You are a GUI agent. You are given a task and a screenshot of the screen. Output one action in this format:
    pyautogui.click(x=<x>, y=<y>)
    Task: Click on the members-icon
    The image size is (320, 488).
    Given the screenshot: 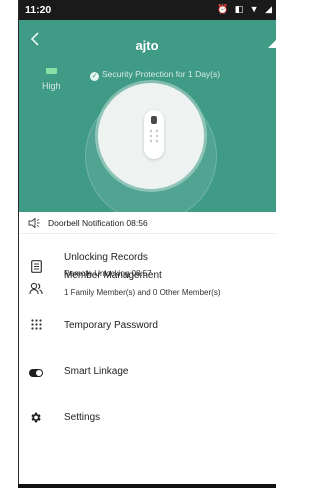 What is the action you would take?
    pyautogui.click(x=36, y=289)
    